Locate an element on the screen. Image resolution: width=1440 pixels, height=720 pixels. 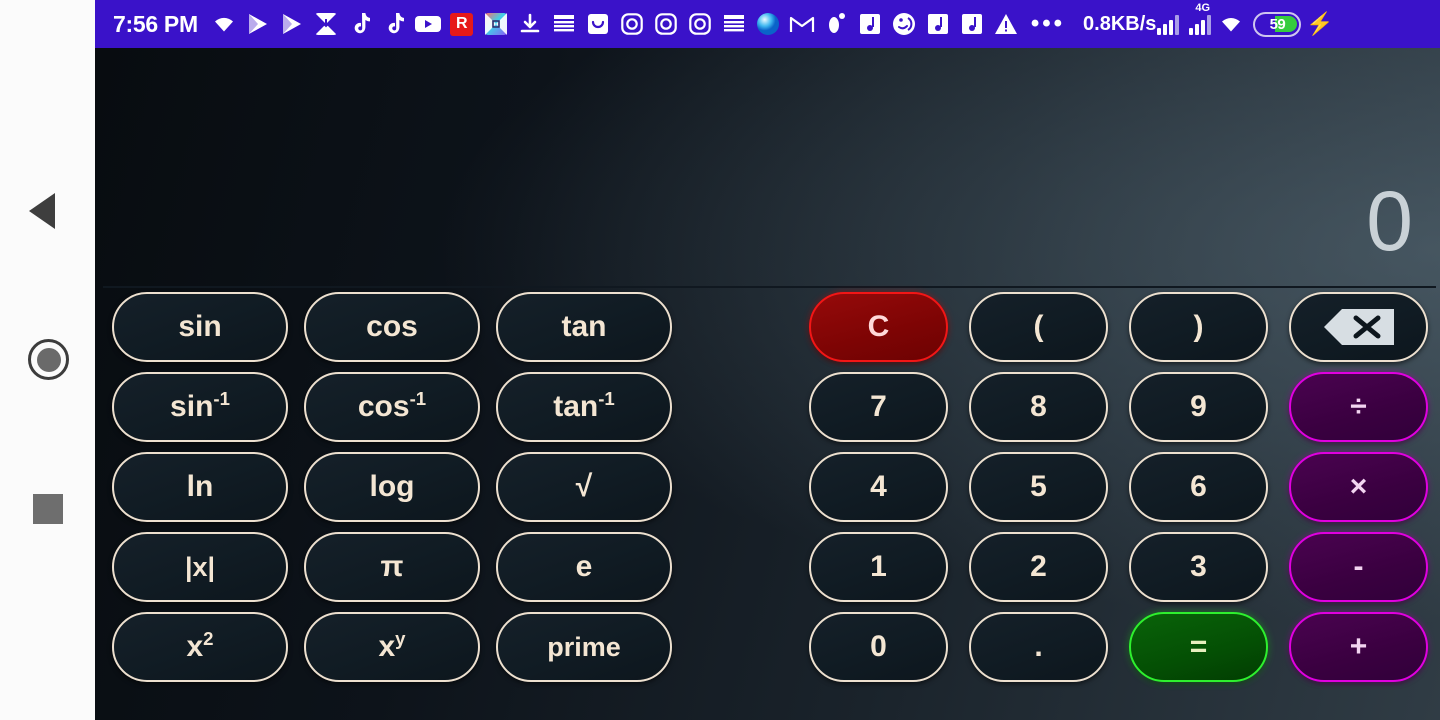
key-label: ln is located at coordinates (200, 486).